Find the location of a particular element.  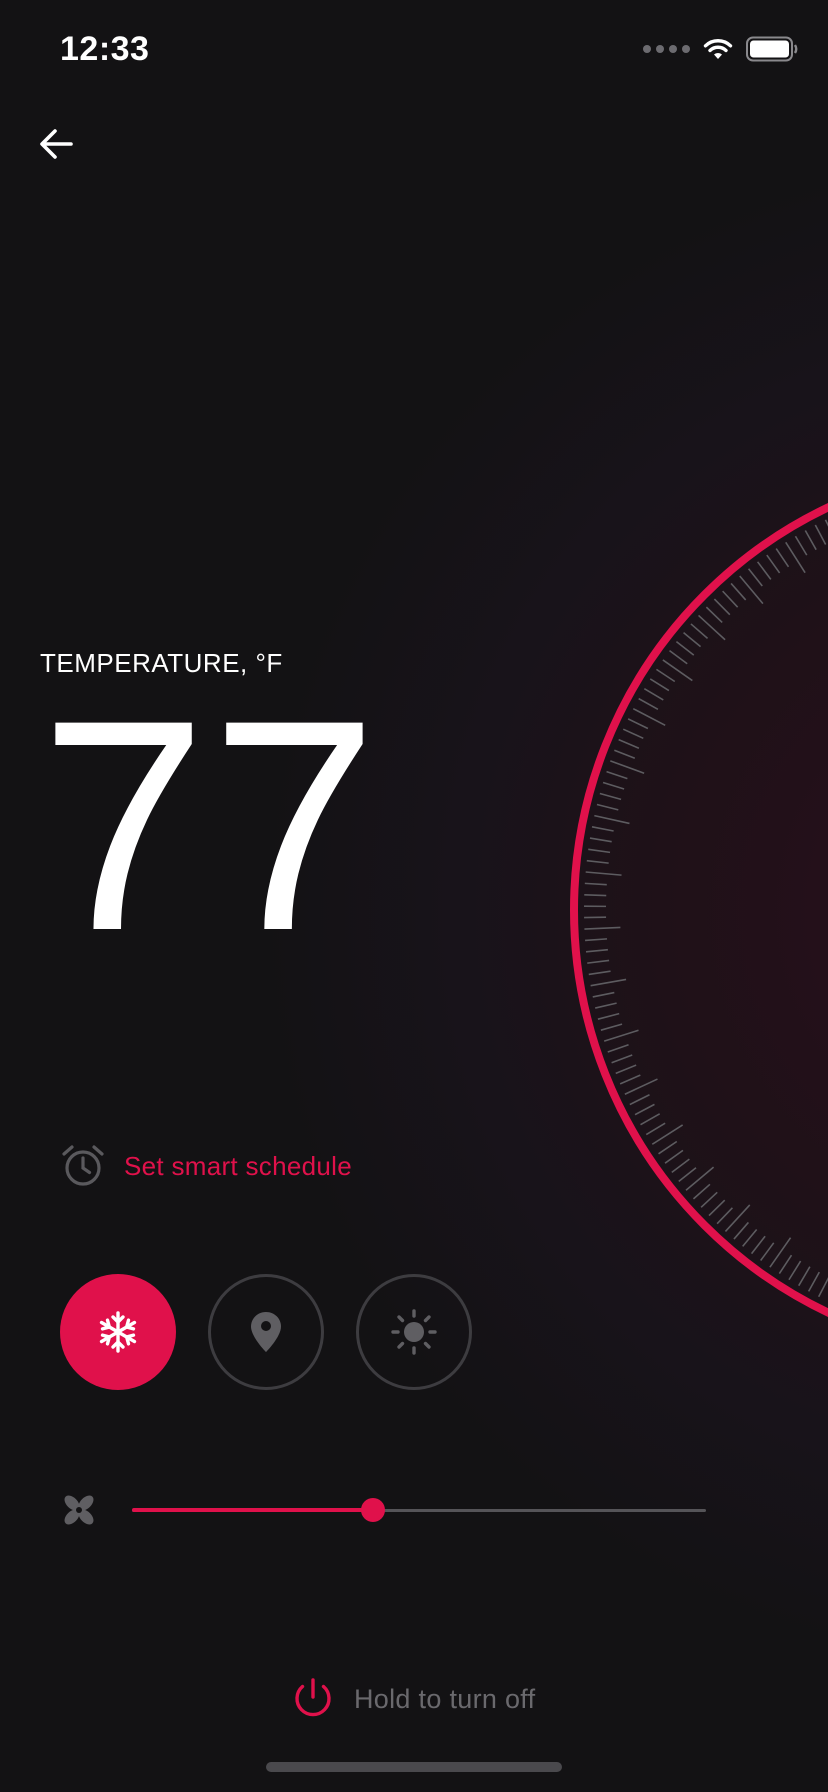

smart-schedule-link: Set smart schedule is located at coordinates (206, 1166).